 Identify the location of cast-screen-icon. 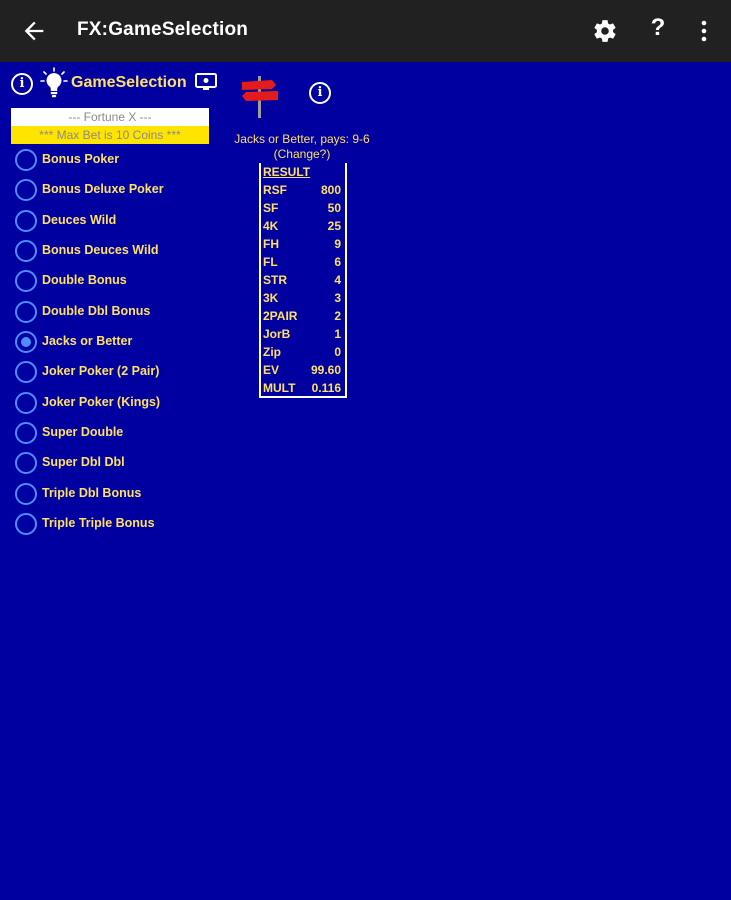
(206, 82).